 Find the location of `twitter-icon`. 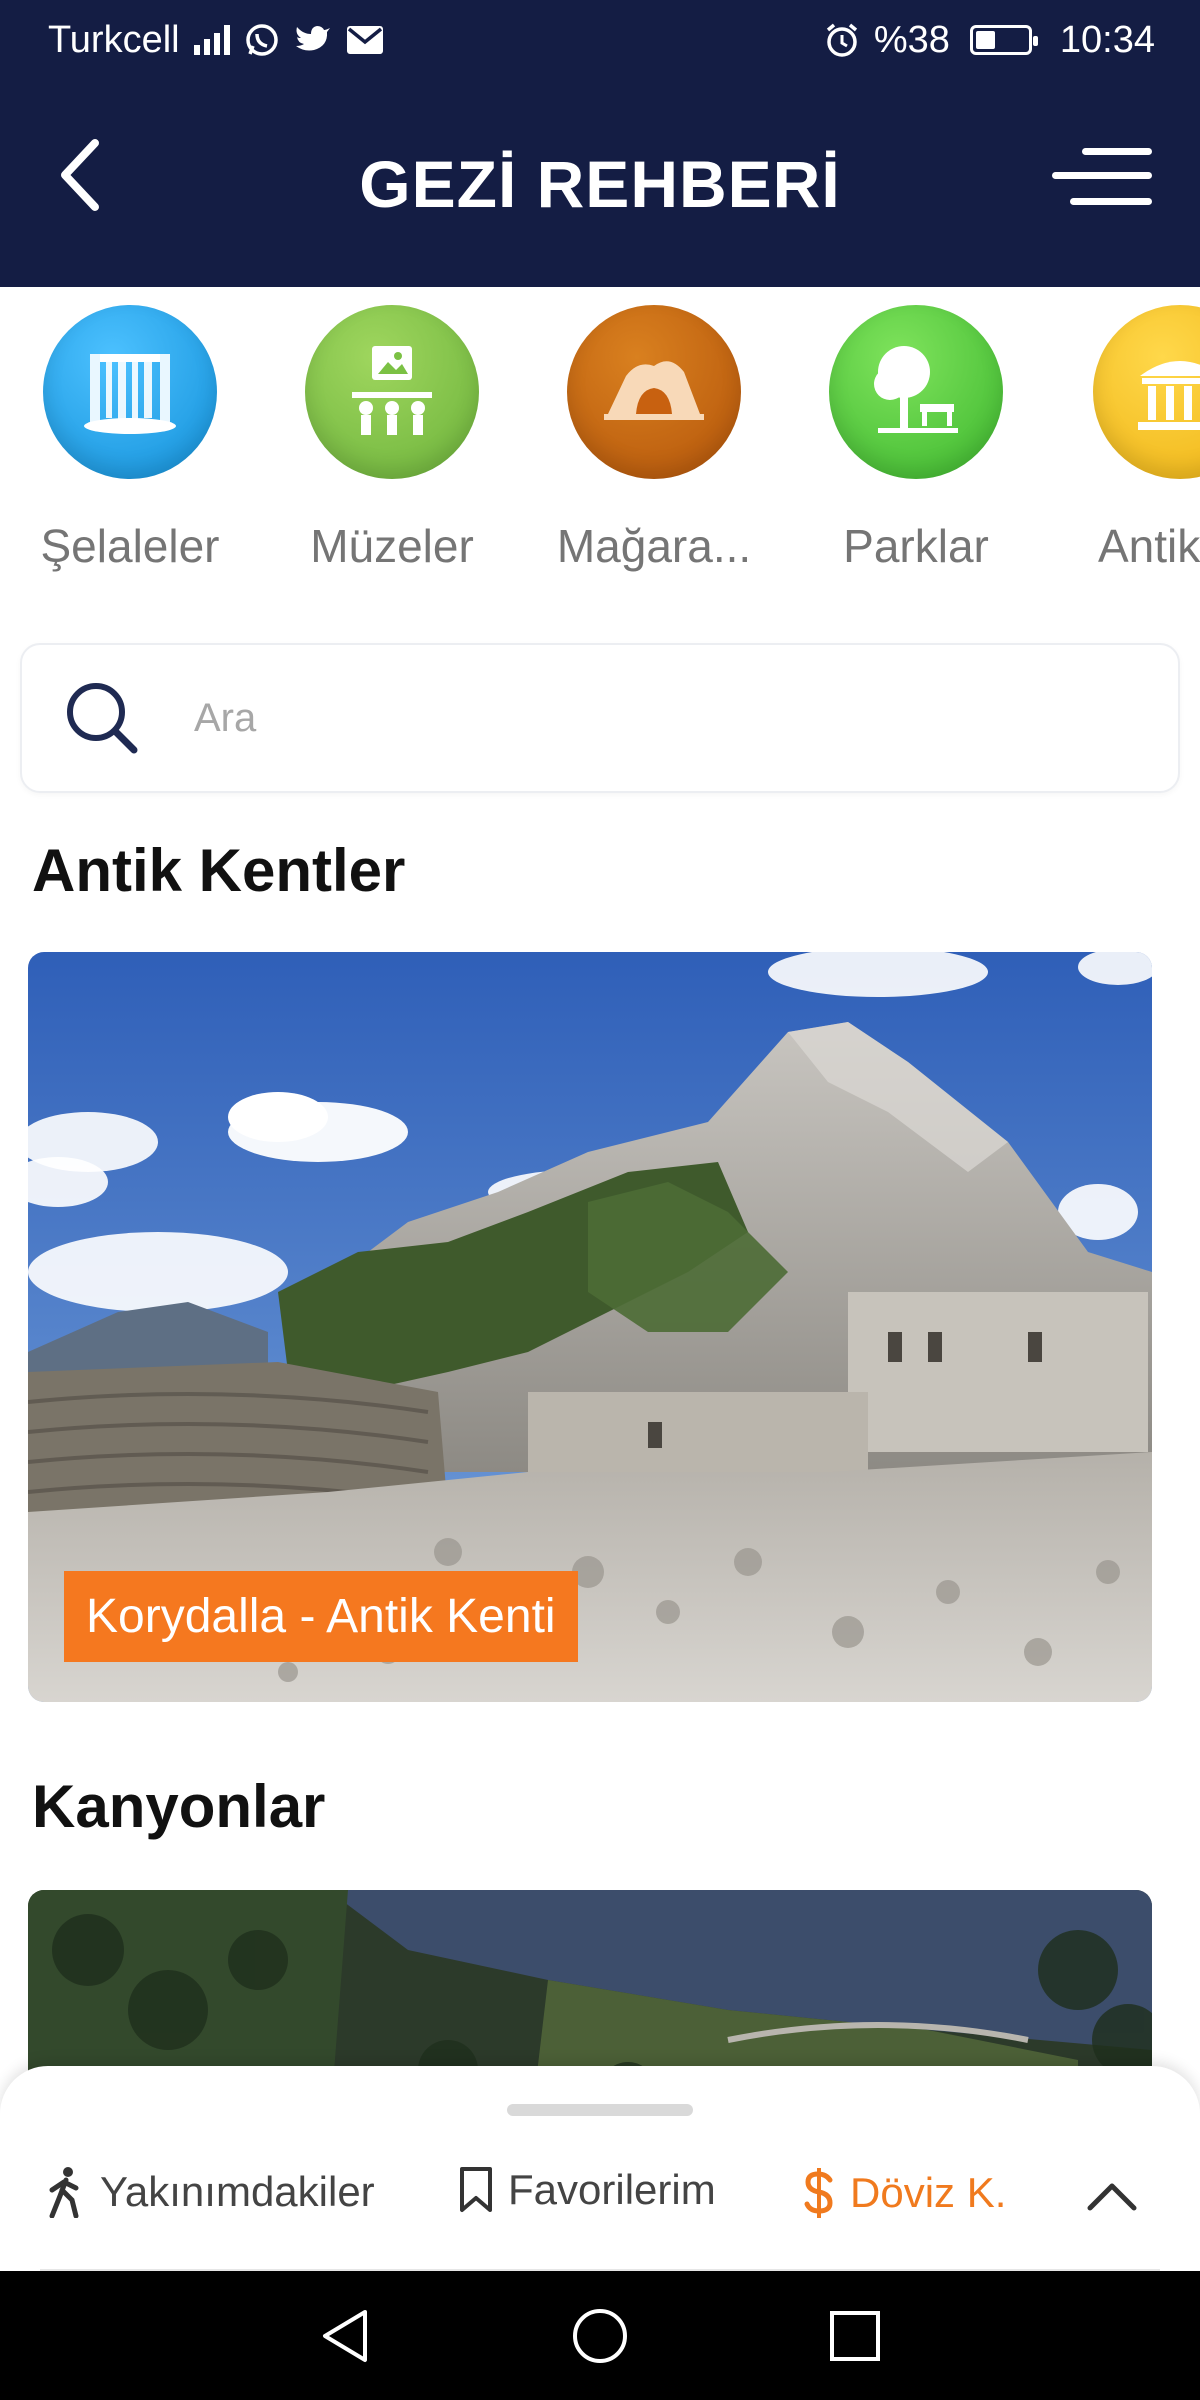

twitter-icon is located at coordinates (312, 38).